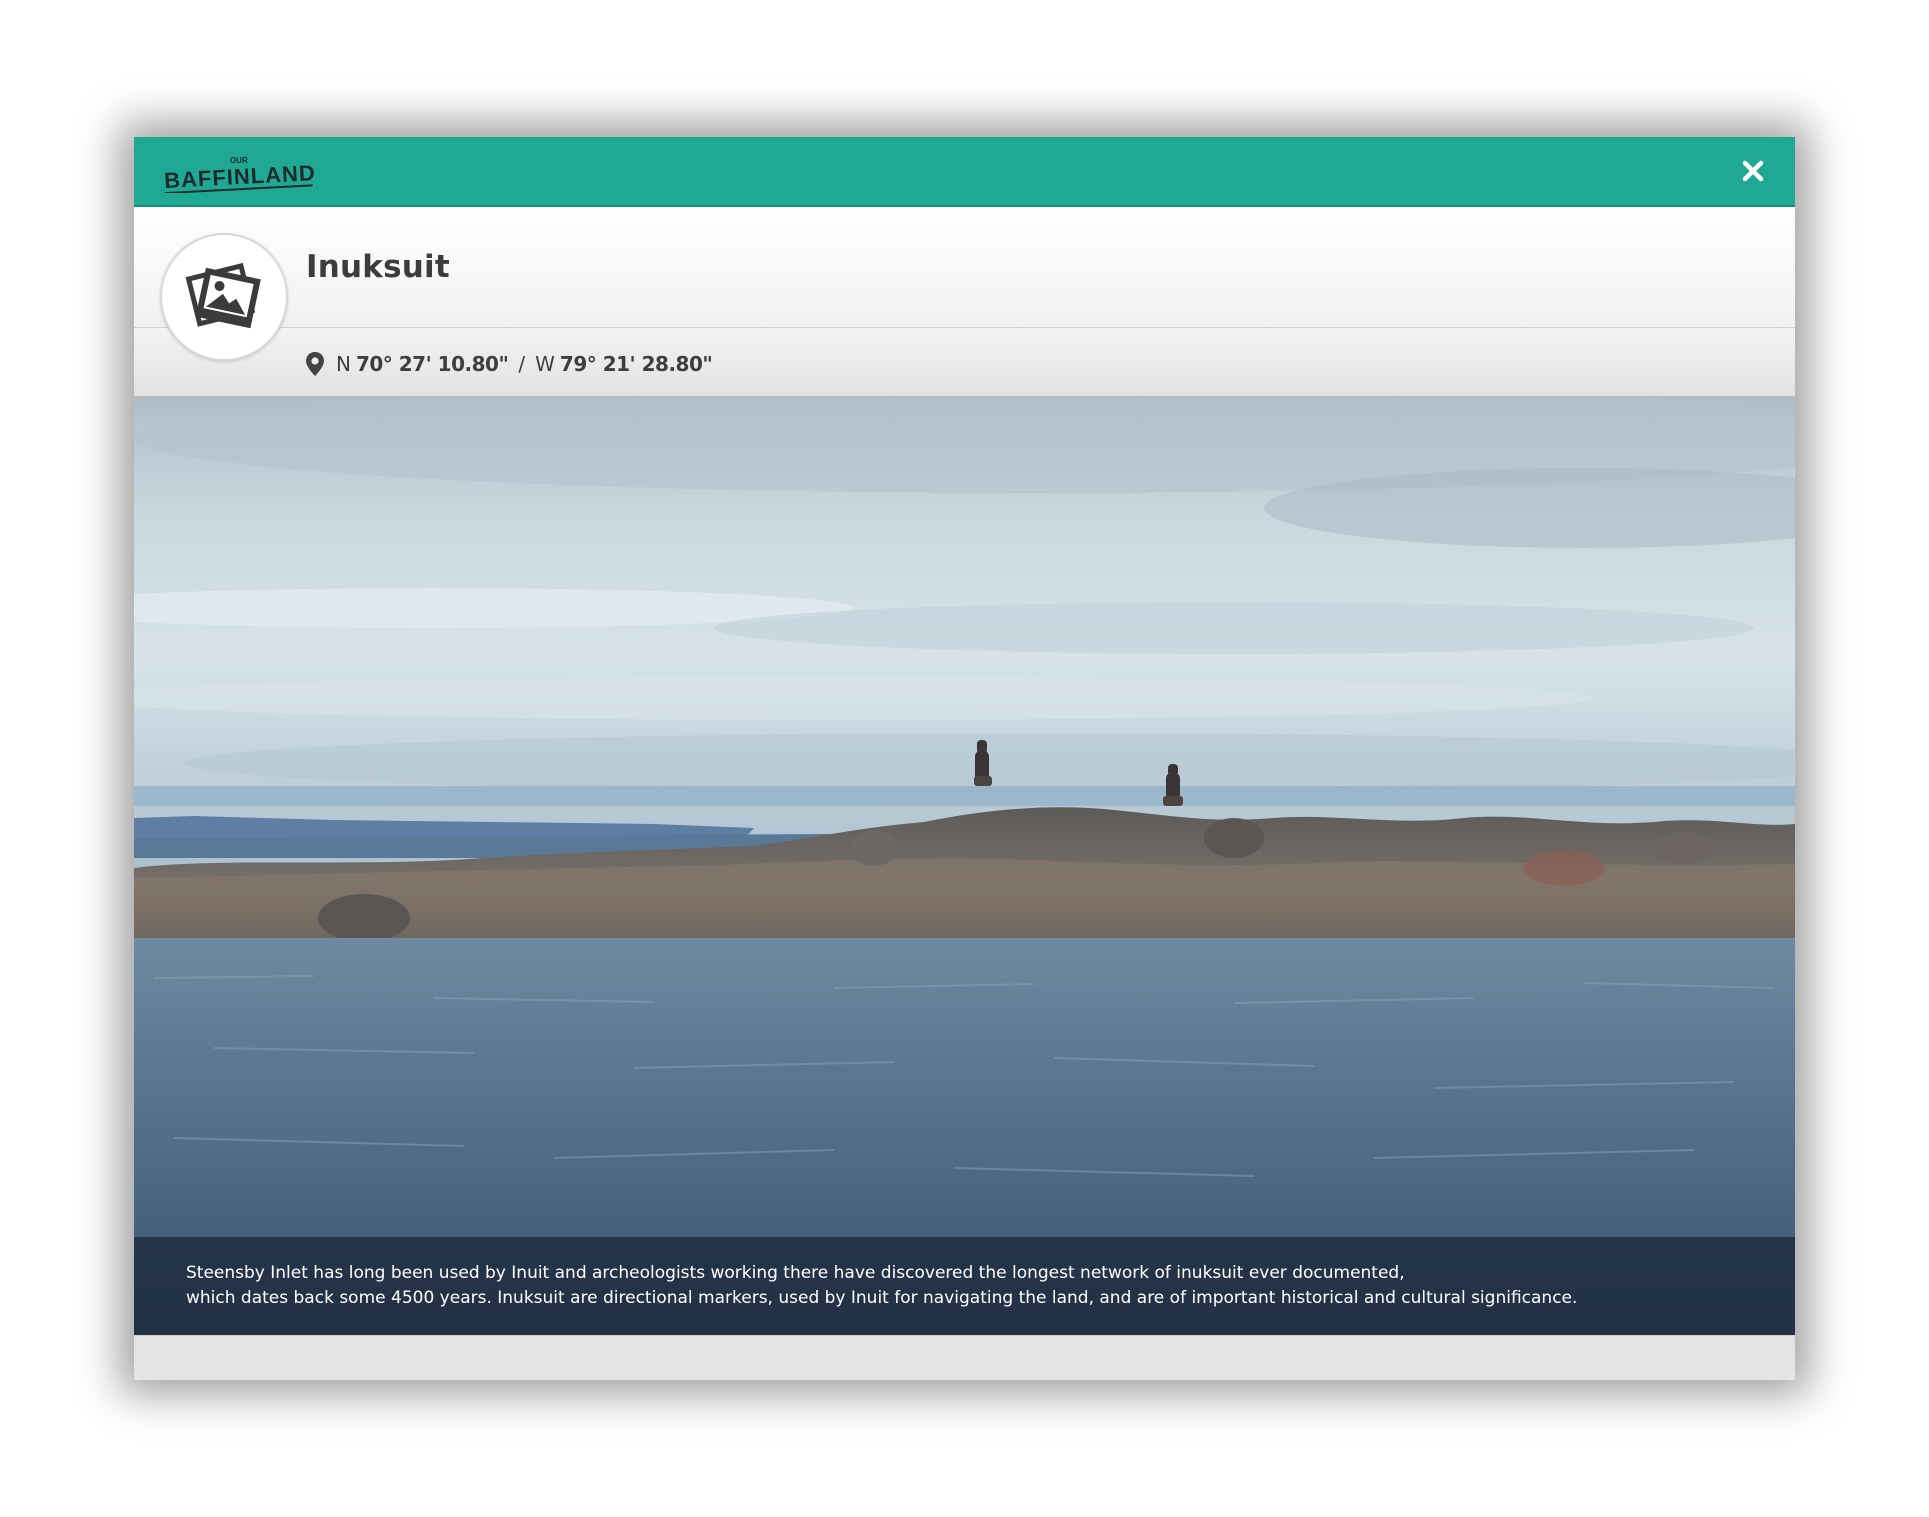 This screenshot has height=1517, width=1929. I want to click on page-title: Inuksuit, so click(378, 267).